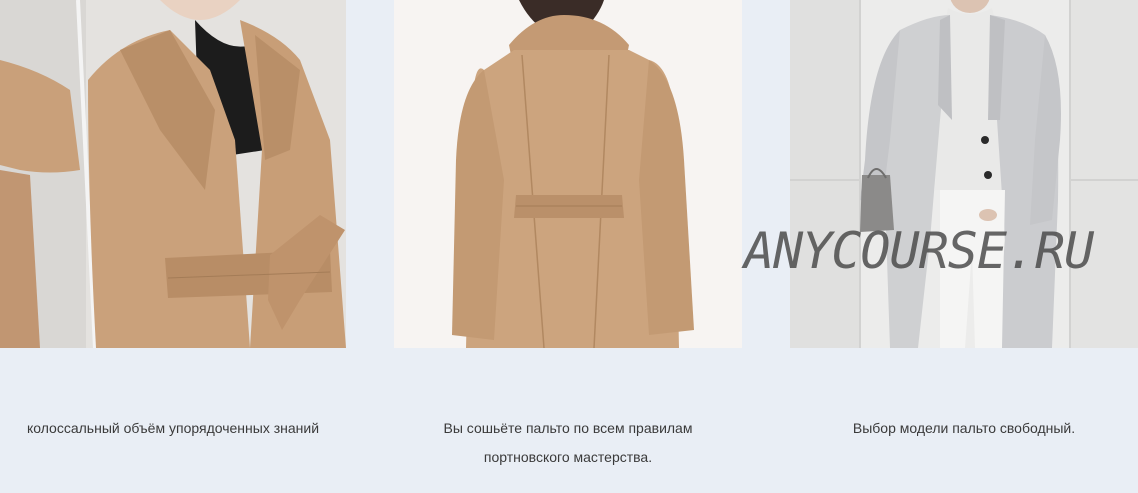 This screenshot has height=493, width=1138. What do you see at coordinates (964, 428) in the screenshot?
I see `caption-card-3: Выбор модели пальто свободный.` at bounding box center [964, 428].